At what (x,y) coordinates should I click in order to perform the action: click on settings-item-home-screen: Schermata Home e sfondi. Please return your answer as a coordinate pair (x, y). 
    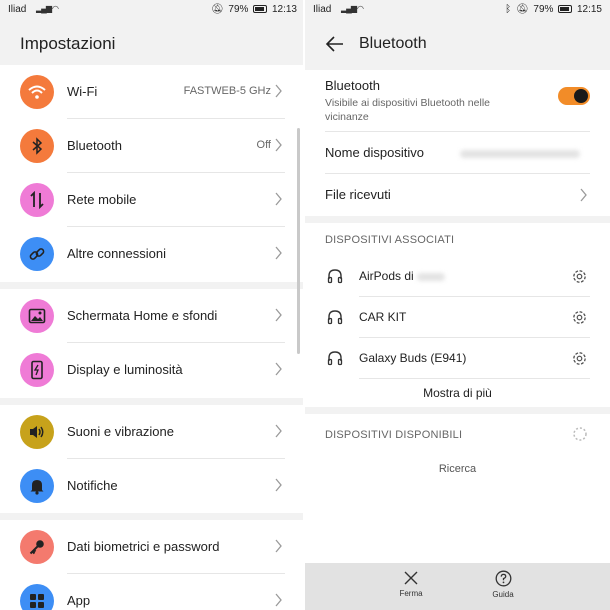
    Looking at the image, I should click on (152, 316).